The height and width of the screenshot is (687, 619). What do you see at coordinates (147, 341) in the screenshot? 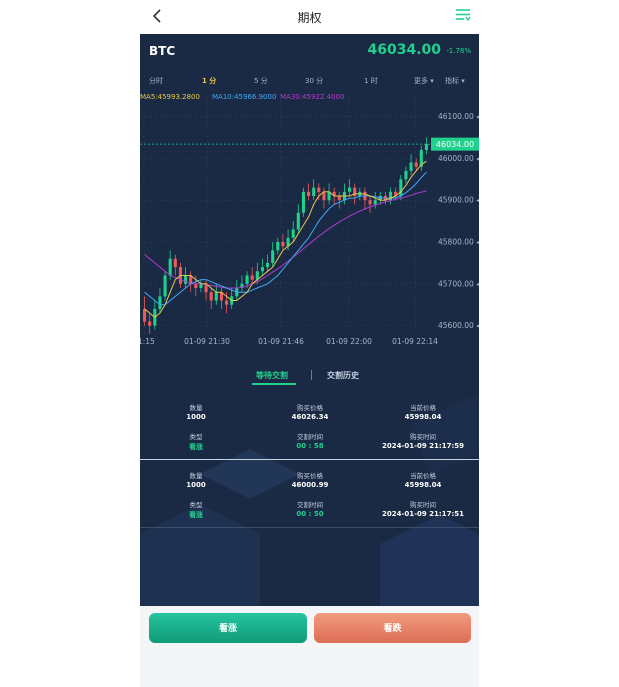
I see `x-tick-label: 21:15` at bounding box center [147, 341].